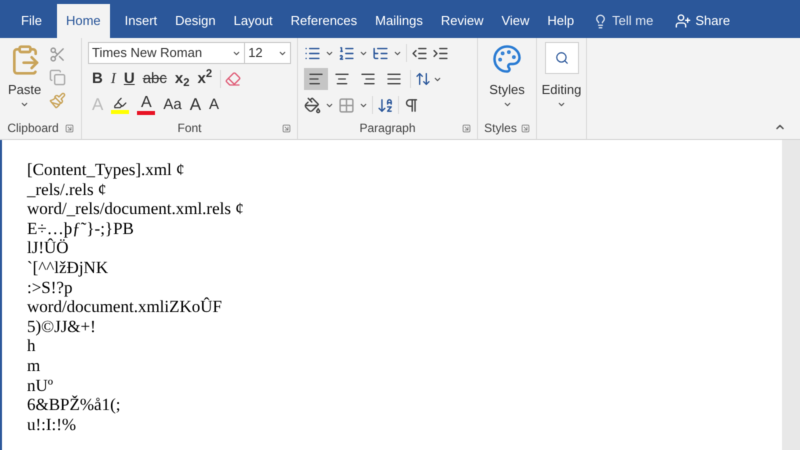  What do you see at coordinates (387, 128) in the screenshot?
I see `group-label: Paragraph` at bounding box center [387, 128].